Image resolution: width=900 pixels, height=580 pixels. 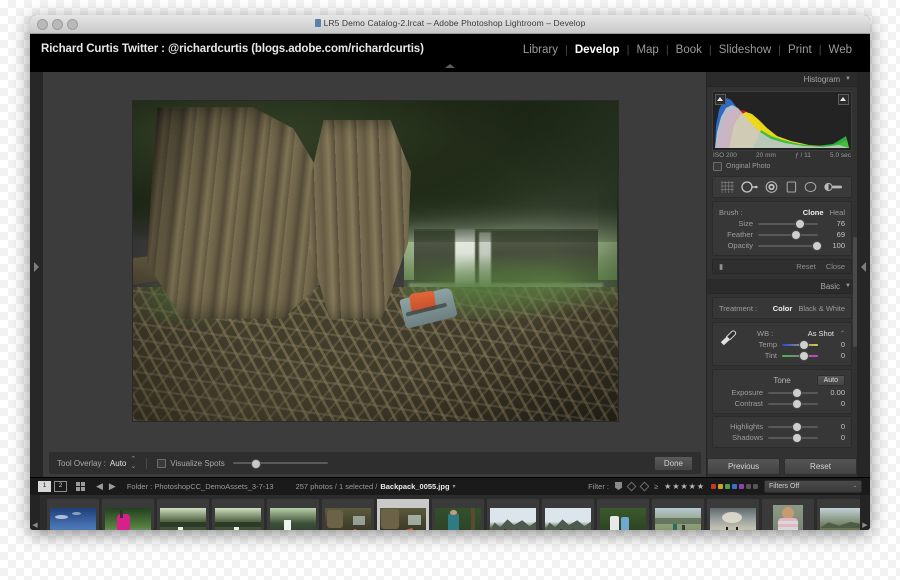 I want to click on exposure-slider, so click(x=793, y=393).